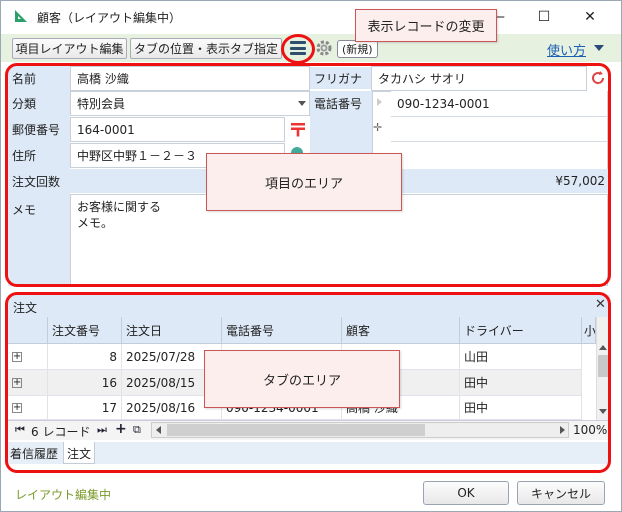 The width and height of the screenshot is (622, 512). Describe the element at coordinates (561, 493) in the screenshot. I see `cancel-button: キャンセル` at that location.